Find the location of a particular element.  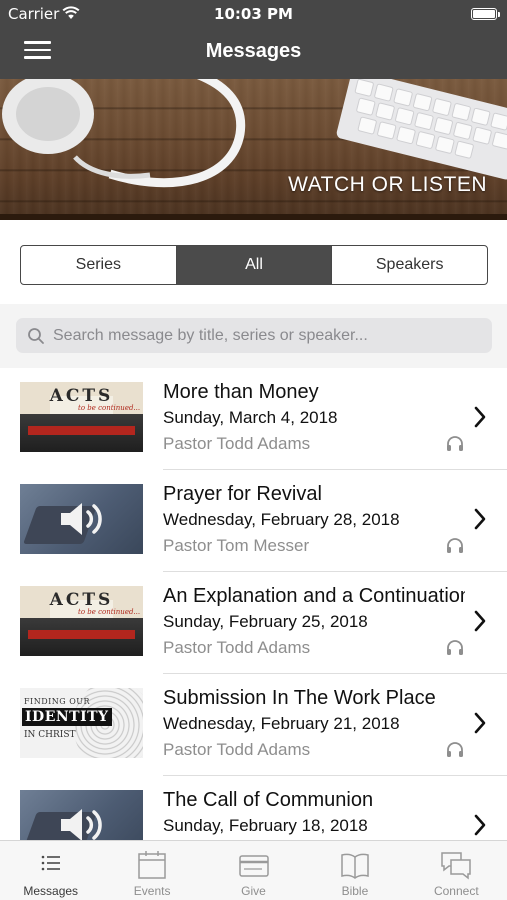

status-bar: Carrier 10:03 PM is located at coordinates (253, 14).